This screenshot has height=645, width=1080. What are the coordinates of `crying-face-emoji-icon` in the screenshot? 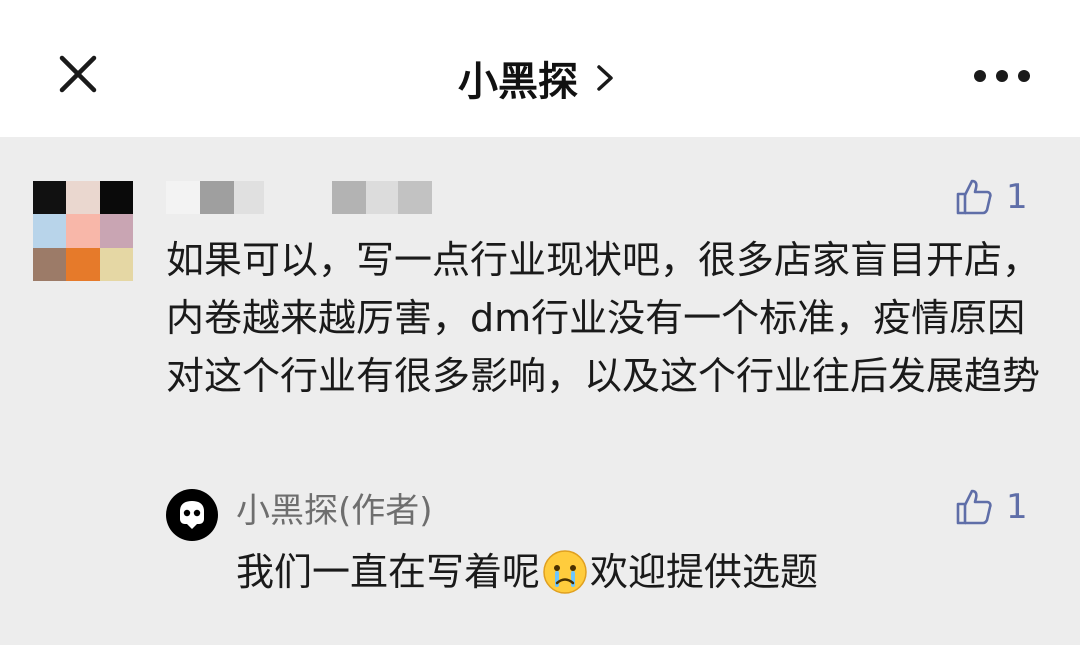 It's located at (565, 572).